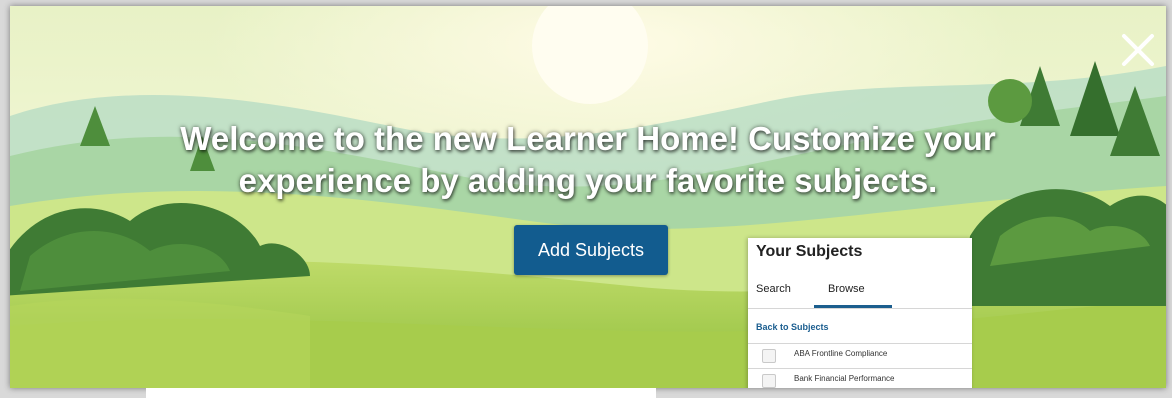 The image size is (1172, 398). What do you see at coordinates (853, 306) in the screenshot?
I see `active-tab-indicator` at bounding box center [853, 306].